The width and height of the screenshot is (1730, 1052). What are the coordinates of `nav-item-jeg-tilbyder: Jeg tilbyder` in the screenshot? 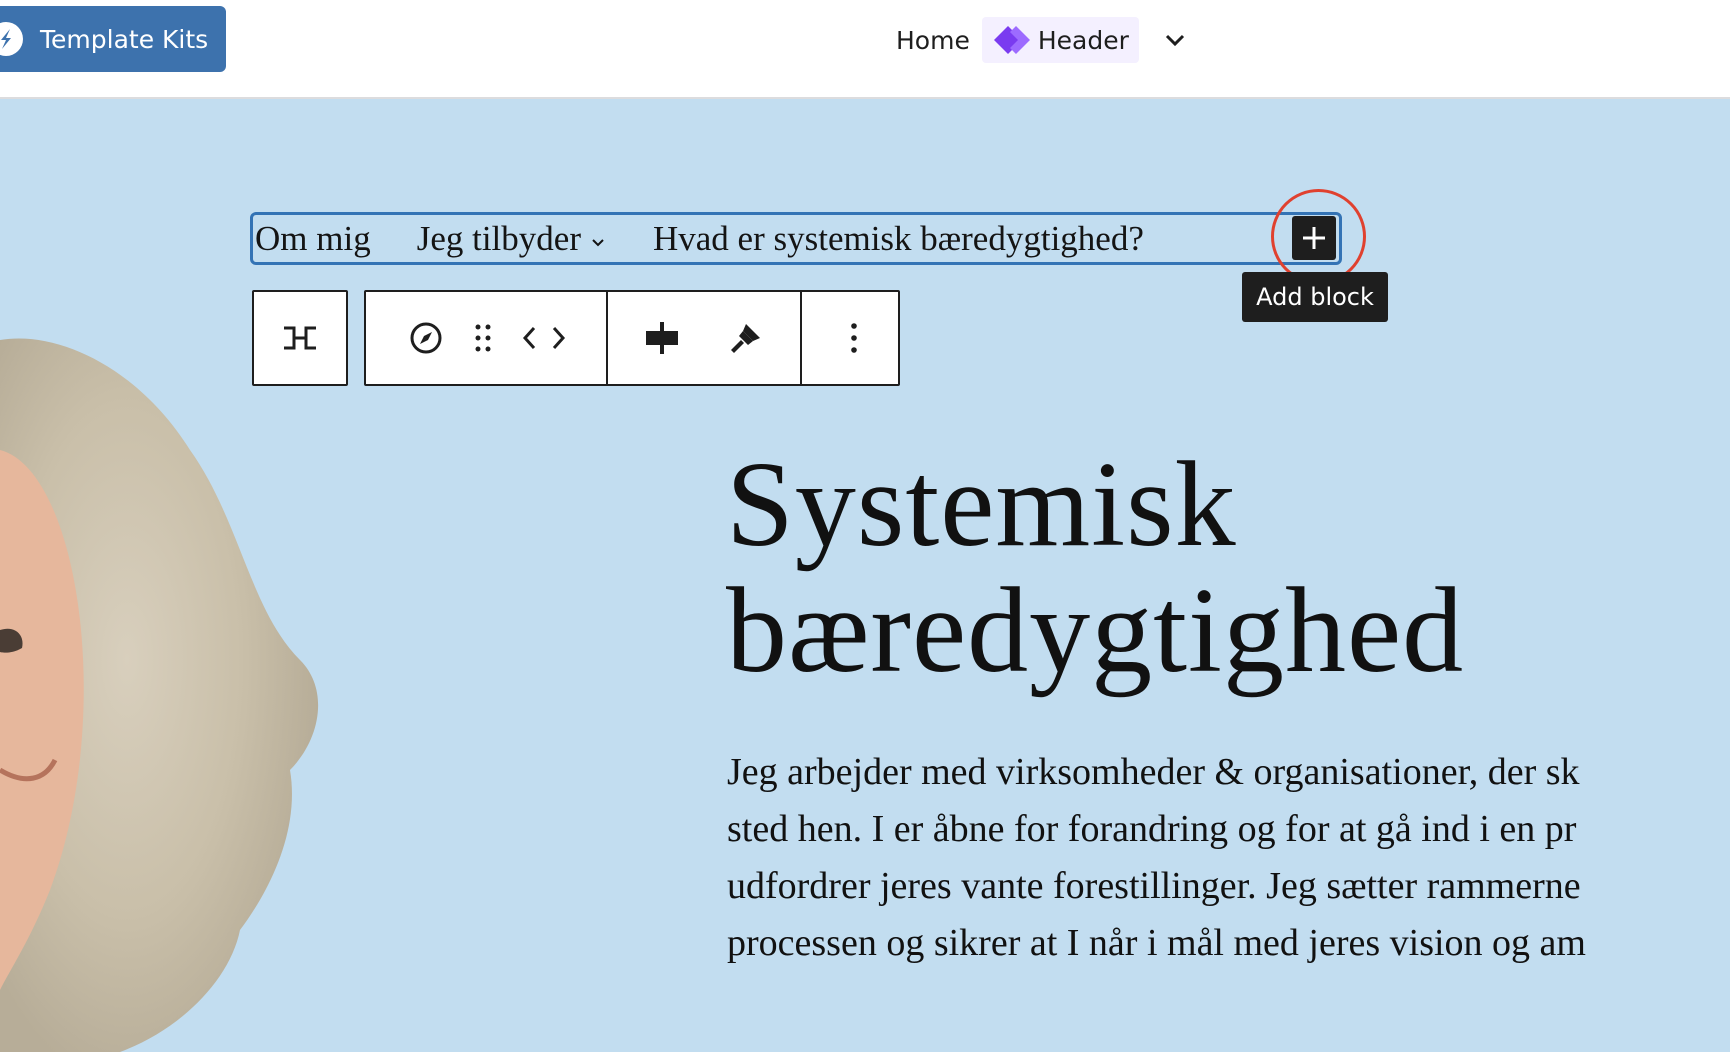 It's located at (512, 239).